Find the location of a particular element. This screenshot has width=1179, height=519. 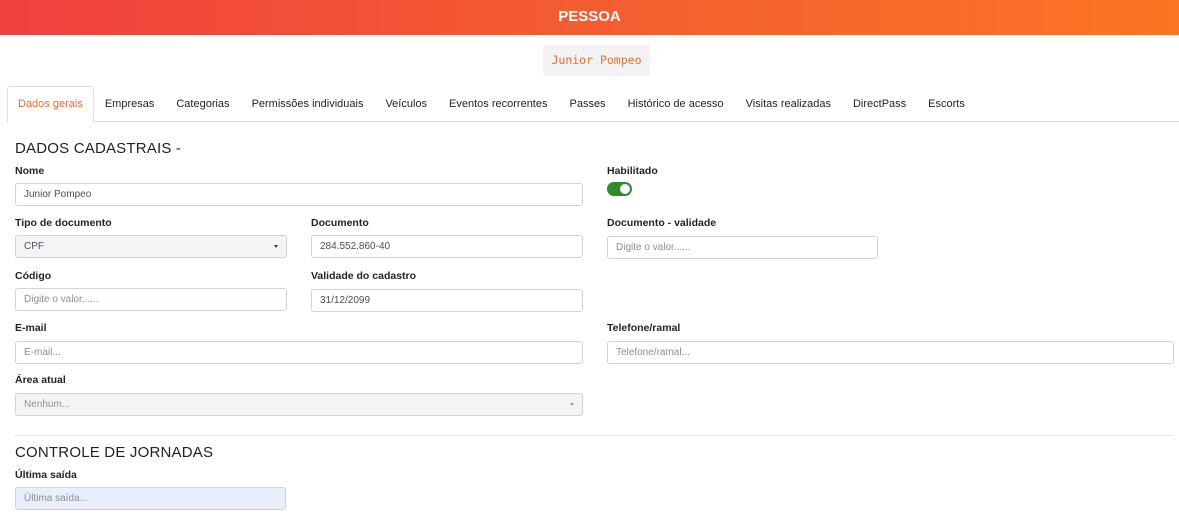

validade-cadastro-label: Validade do cadastro is located at coordinates (364, 276).